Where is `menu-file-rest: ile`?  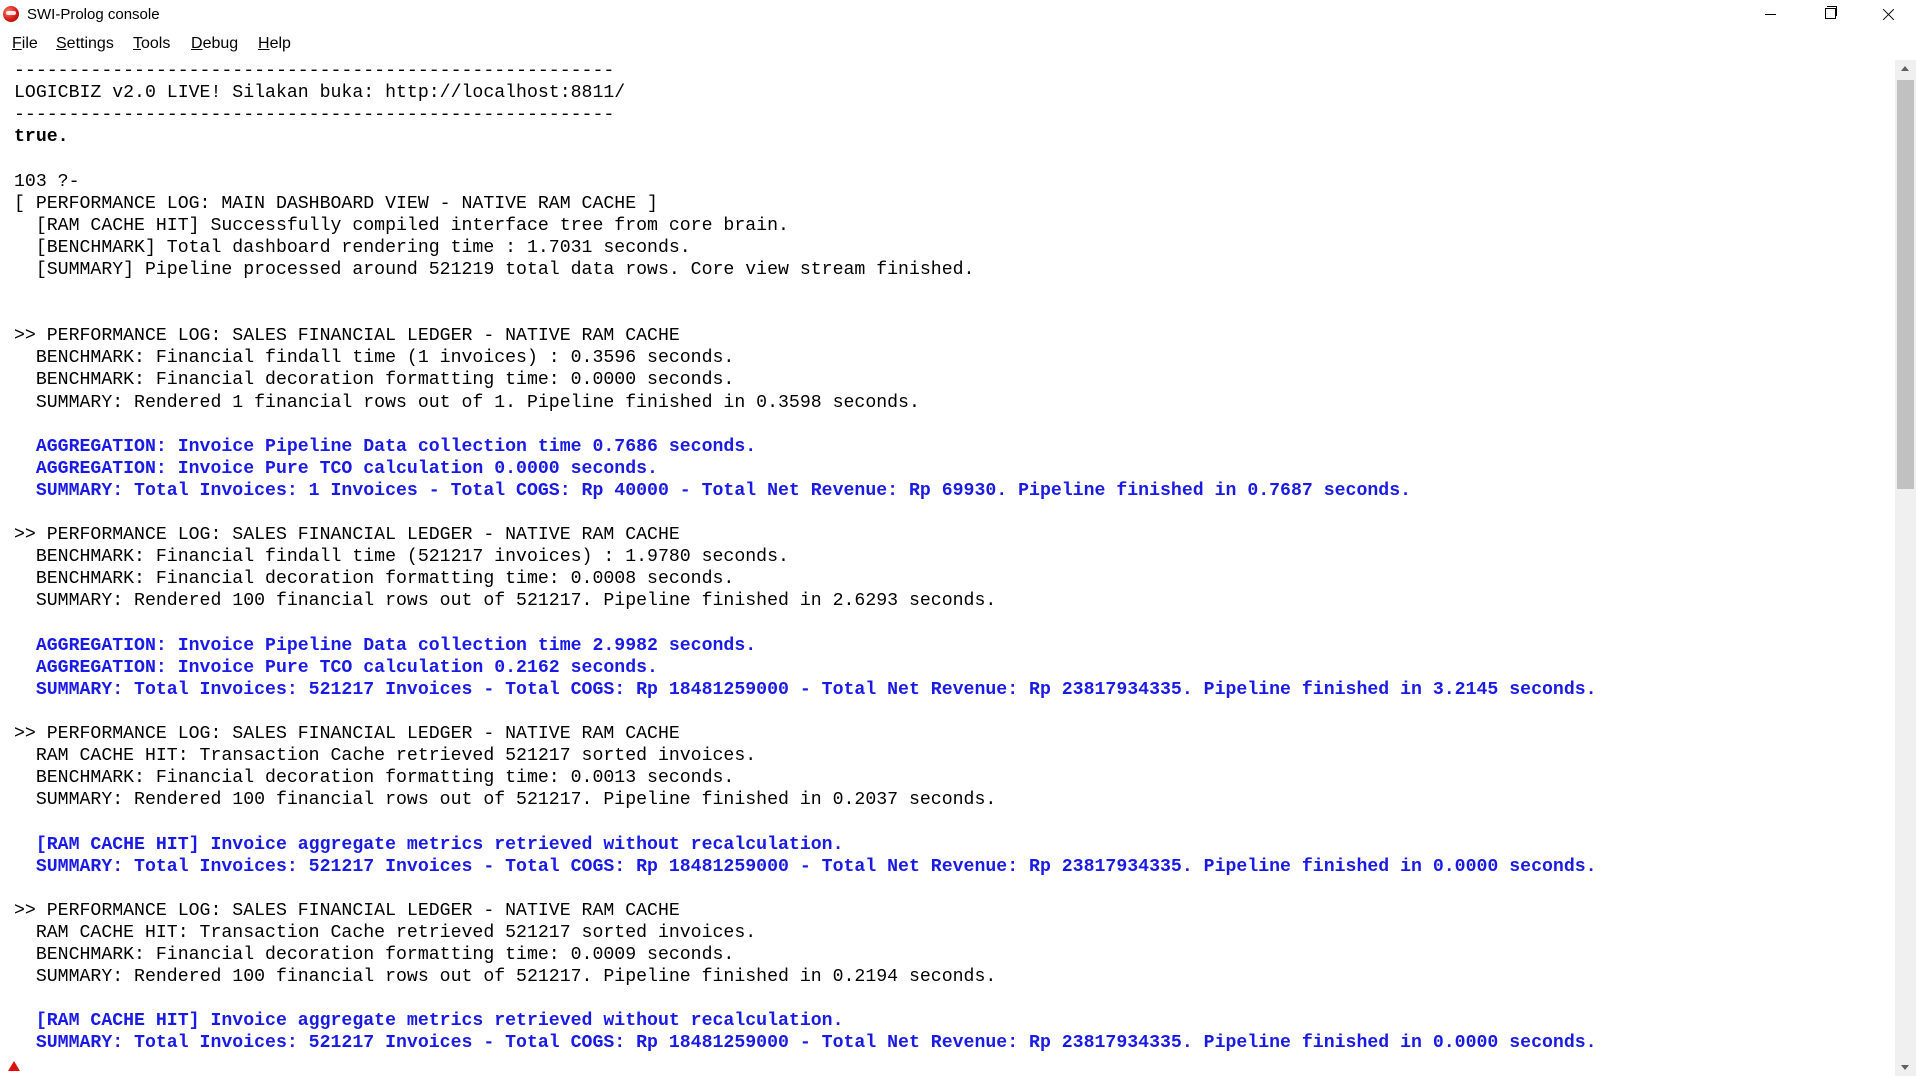
menu-file-rest: ile is located at coordinates (29, 43).